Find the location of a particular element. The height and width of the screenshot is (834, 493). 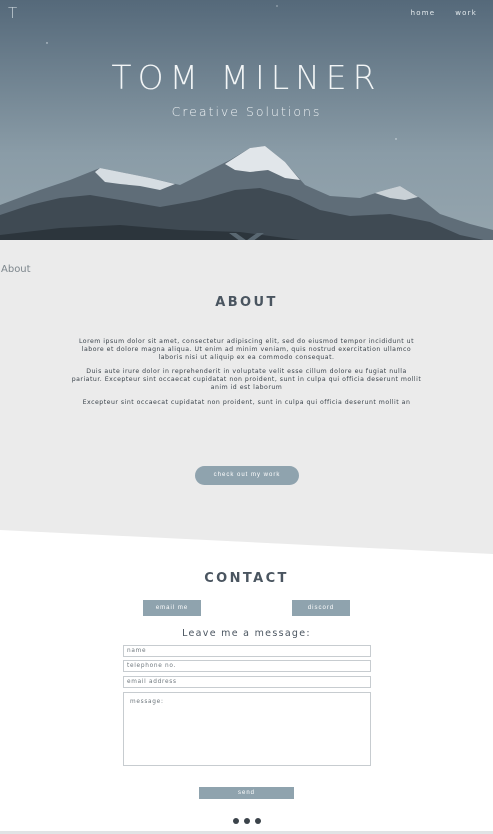

email-field: email address is located at coordinates (247, 682).